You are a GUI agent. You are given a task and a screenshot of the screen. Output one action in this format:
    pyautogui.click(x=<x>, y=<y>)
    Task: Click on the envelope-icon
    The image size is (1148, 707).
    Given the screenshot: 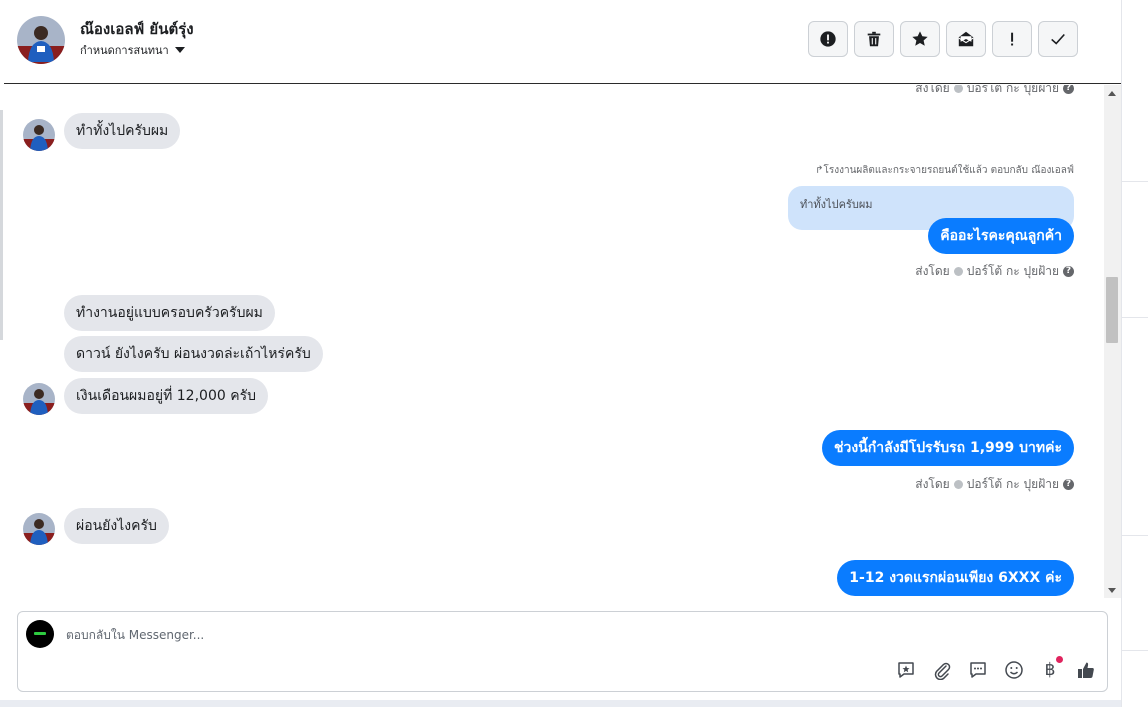 What is the action you would take?
    pyautogui.click(x=966, y=39)
    